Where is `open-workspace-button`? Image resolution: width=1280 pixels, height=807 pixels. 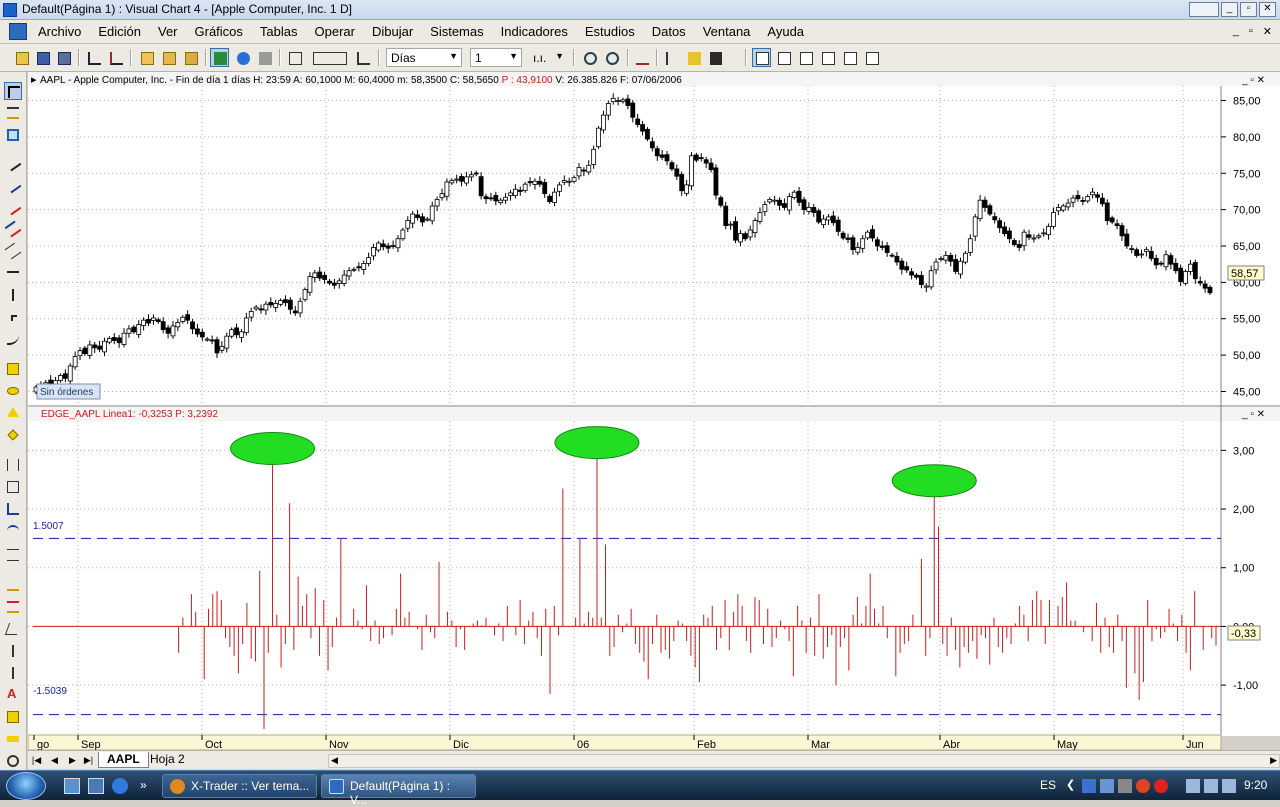
open-workspace-button is located at coordinates (190, 57).